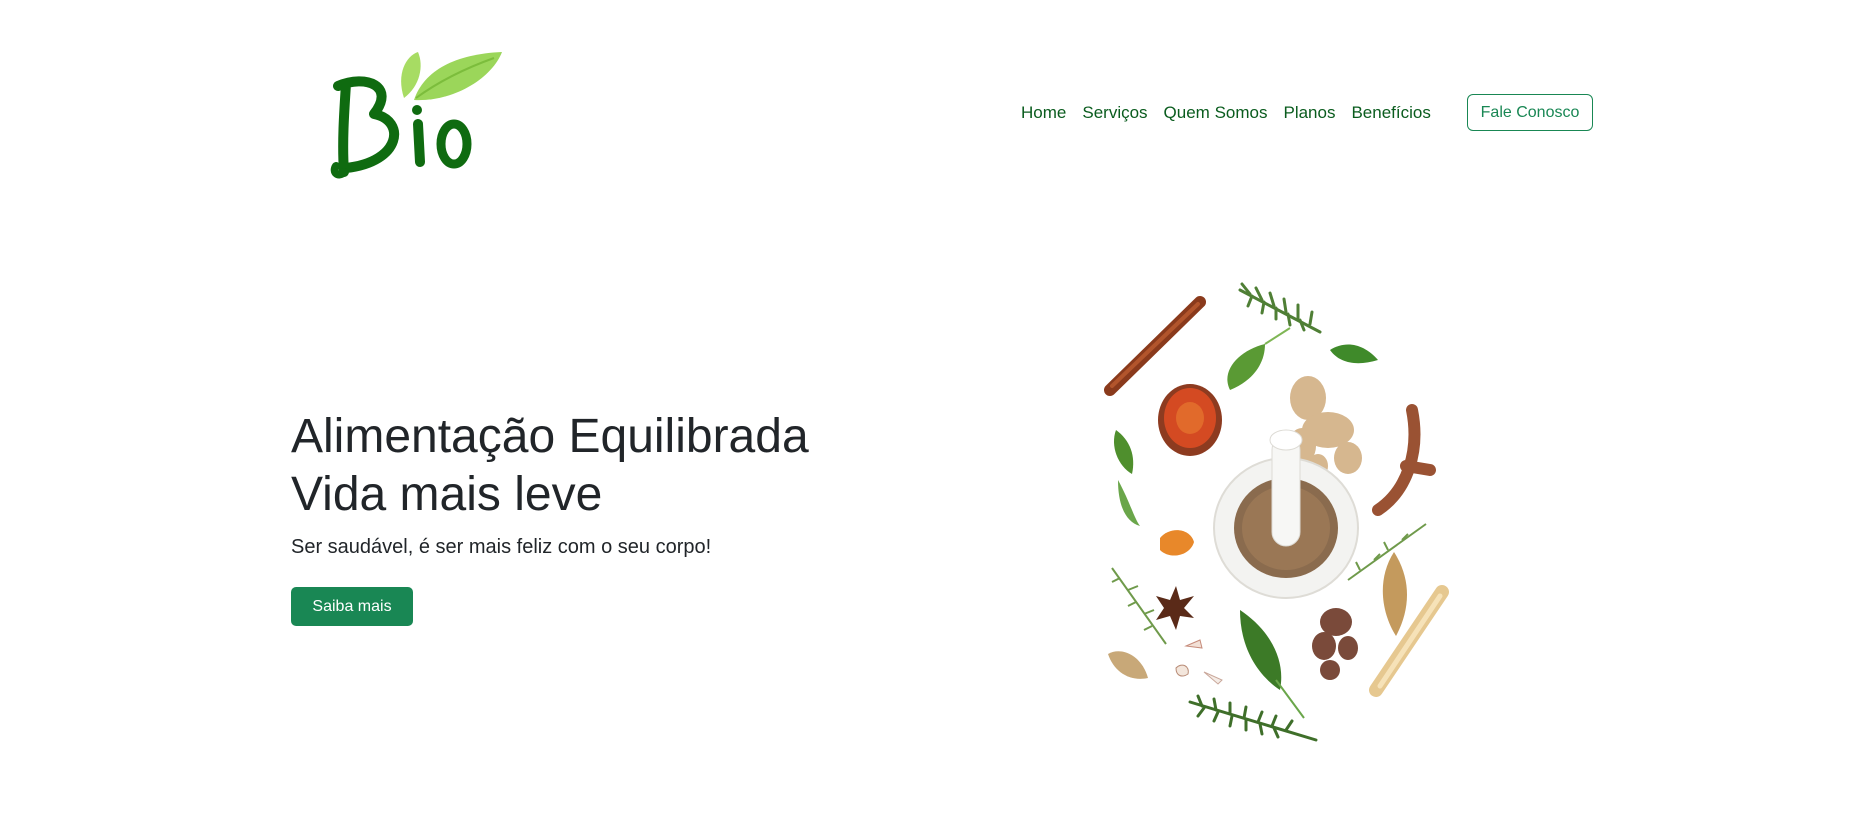 This screenshot has height=813, width=1876. What do you see at coordinates (550, 436) in the screenshot?
I see `hero-title-line-1: Alimentação Equilibrada` at bounding box center [550, 436].